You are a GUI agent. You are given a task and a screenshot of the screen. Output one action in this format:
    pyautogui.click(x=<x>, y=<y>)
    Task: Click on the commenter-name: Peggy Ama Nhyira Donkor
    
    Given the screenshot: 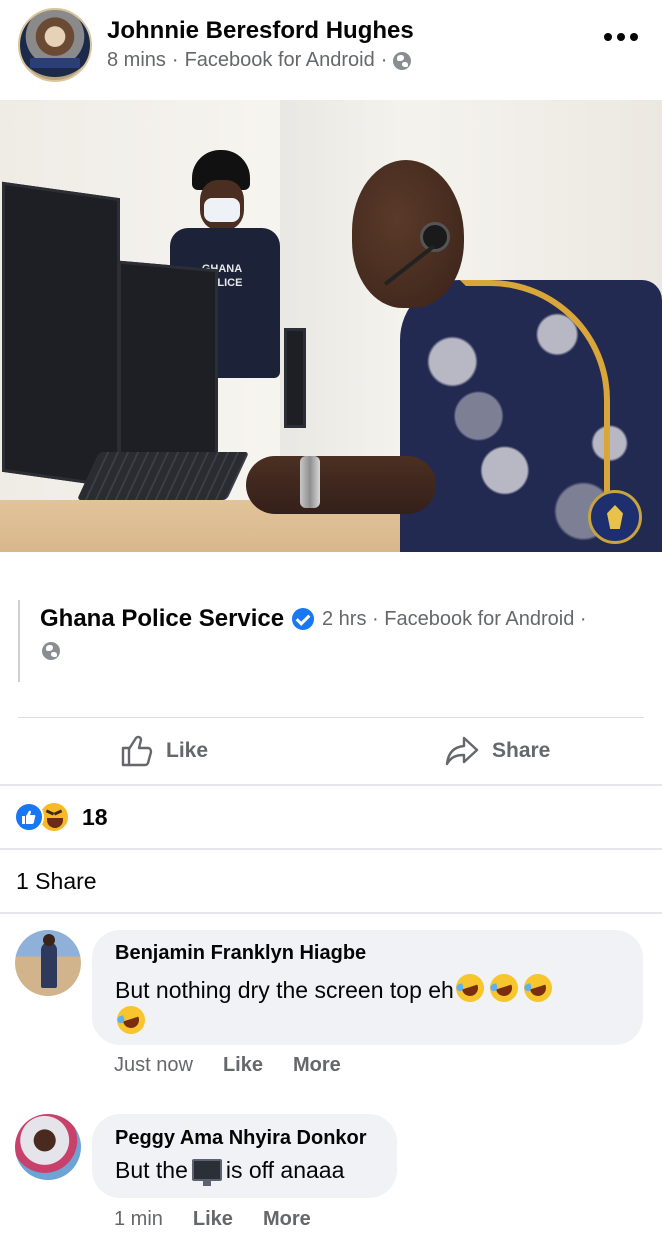 What is the action you would take?
    pyautogui.click(x=241, y=1138)
    